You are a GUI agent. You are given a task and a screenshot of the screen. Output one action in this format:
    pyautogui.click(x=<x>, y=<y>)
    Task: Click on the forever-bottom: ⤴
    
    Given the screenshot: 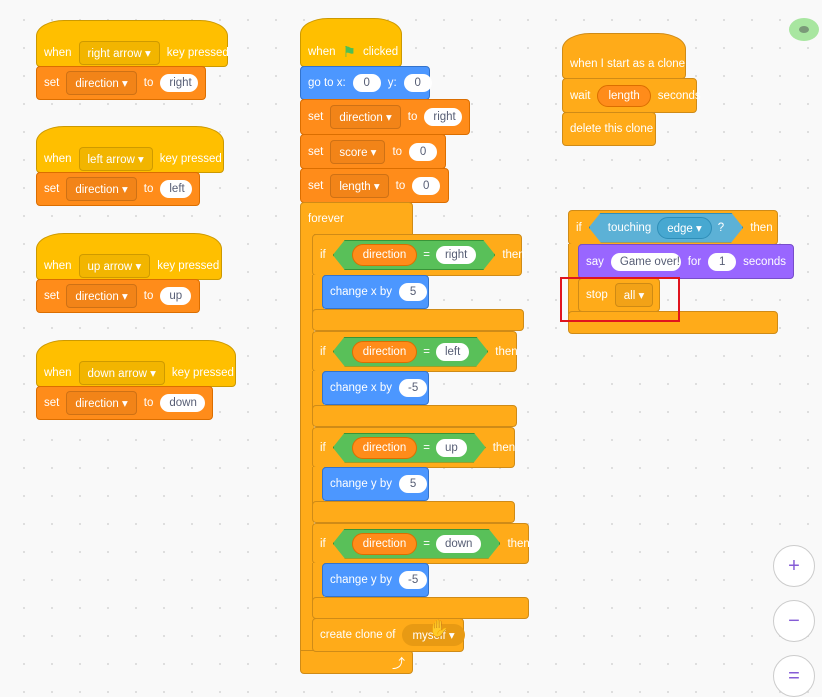 What is the action you would take?
    pyautogui.click(x=356, y=662)
    